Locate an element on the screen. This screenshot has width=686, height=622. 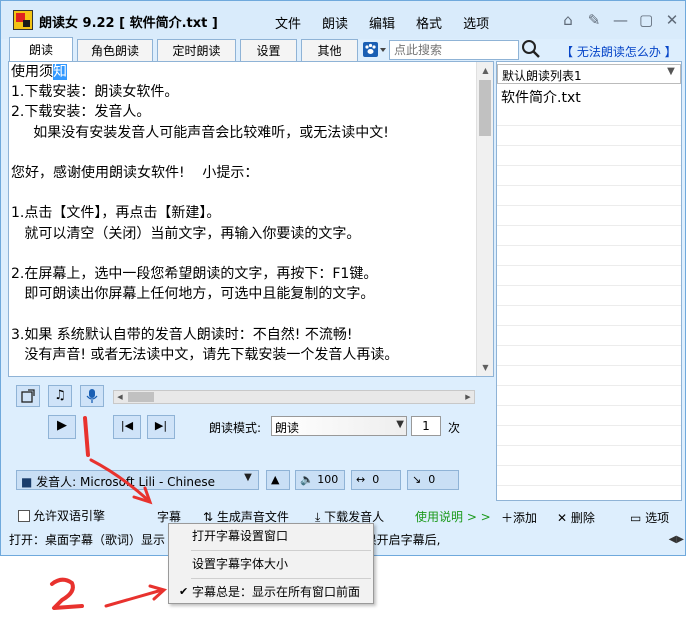
playlist-item: 软件简介.txt is located at coordinates (541, 97).